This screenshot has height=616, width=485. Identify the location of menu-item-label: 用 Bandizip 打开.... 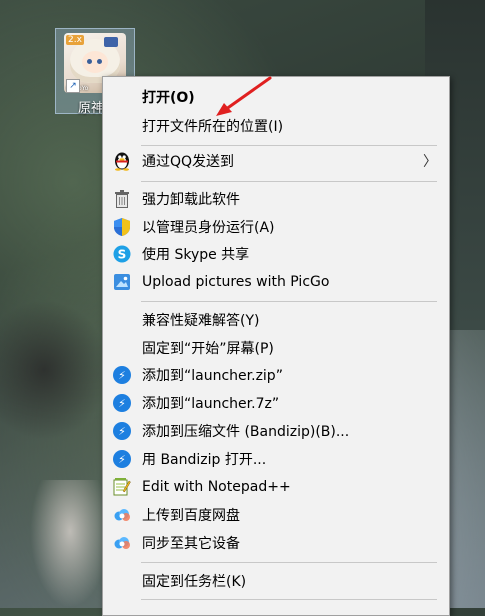
(204, 460).